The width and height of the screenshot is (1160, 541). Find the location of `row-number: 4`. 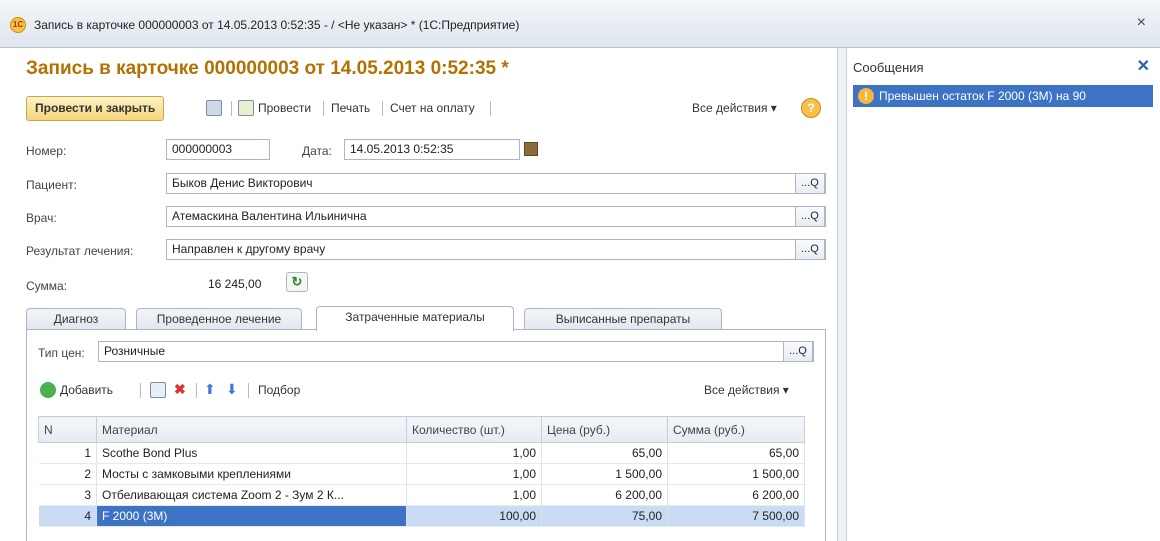

row-number: 4 is located at coordinates (67, 516).